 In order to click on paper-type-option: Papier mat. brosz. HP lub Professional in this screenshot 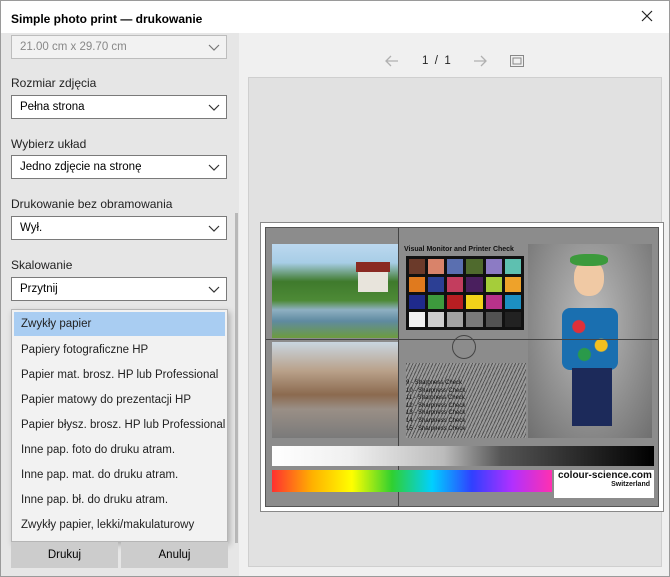, I will do `click(119, 375)`.